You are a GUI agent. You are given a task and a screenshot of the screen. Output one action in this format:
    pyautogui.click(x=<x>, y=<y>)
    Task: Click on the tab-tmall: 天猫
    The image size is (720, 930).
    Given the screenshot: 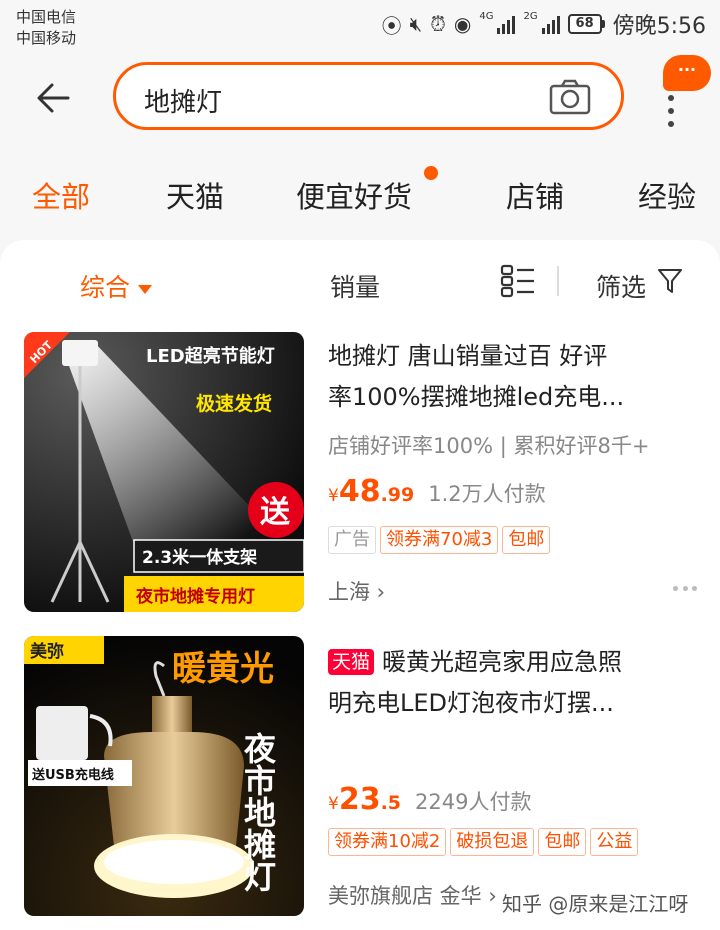 What is the action you would take?
    pyautogui.click(x=195, y=195)
    